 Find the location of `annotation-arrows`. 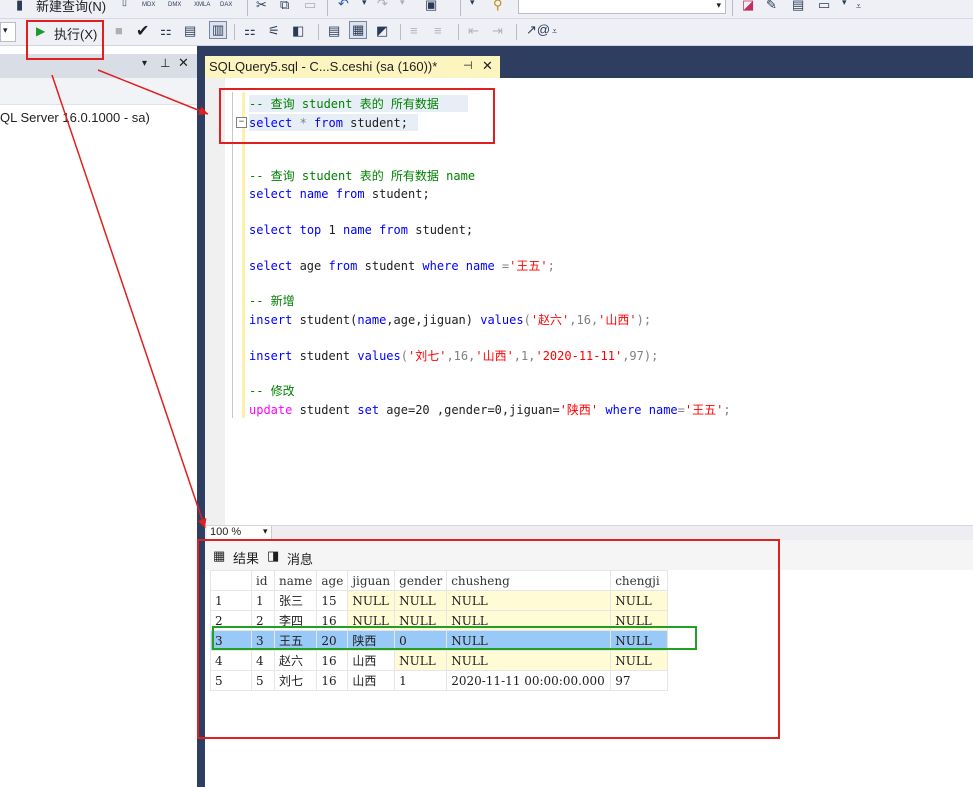

annotation-arrows is located at coordinates (130, 299).